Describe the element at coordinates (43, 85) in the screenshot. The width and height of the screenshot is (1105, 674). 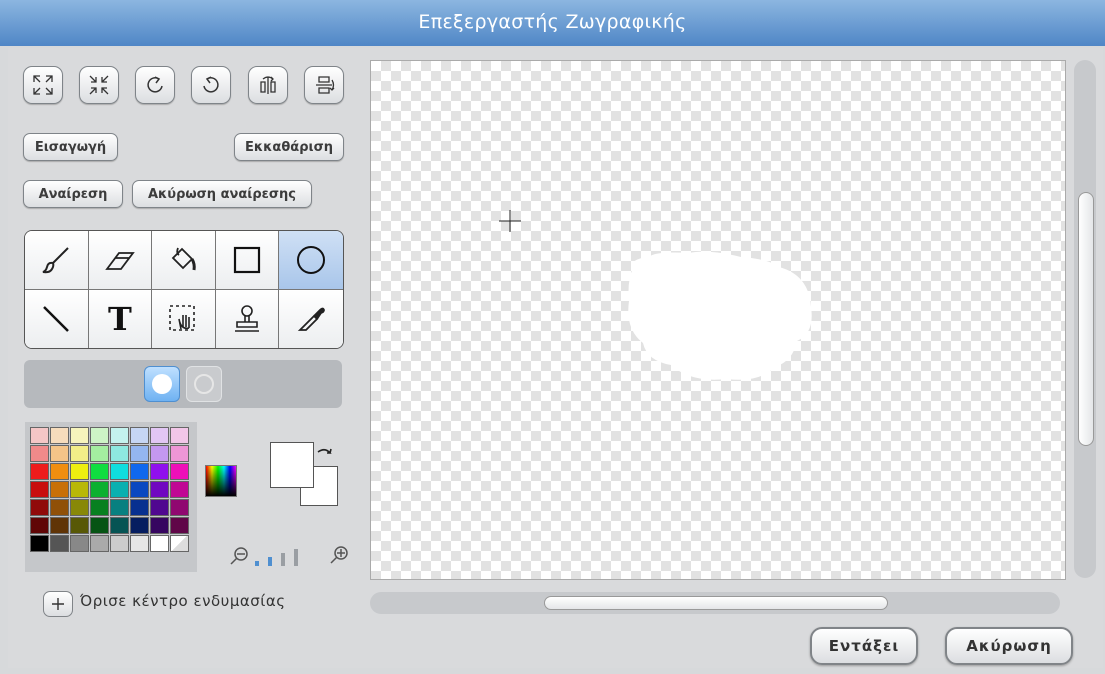
I see `grow-icon` at that location.